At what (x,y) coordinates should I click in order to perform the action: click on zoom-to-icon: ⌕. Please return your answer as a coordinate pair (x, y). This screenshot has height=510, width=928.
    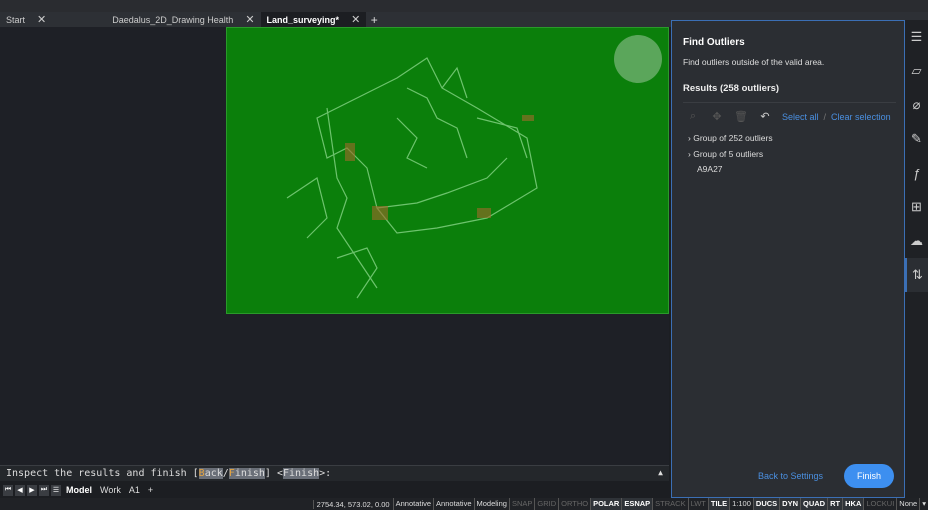
    Looking at the image, I should click on (693, 116).